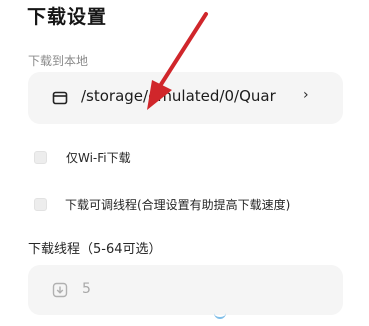 The height and width of the screenshot is (326, 369). I want to click on wifi-only-checkbox, so click(40, 157).